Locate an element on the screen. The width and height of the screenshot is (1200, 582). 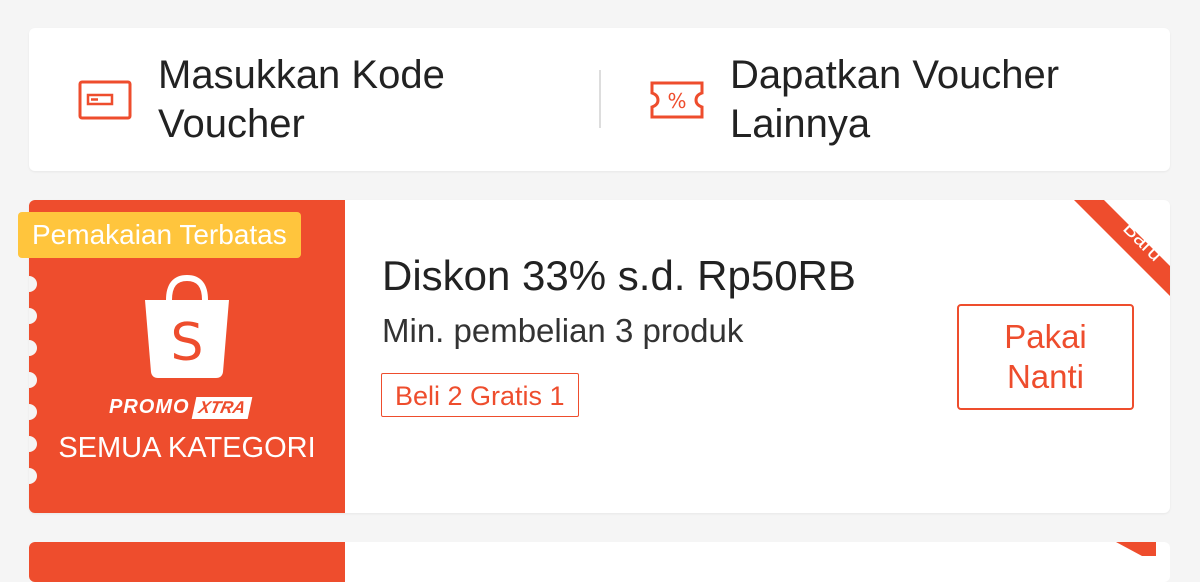
new-ribbon: Baru is located at coordinates (1122, 250).